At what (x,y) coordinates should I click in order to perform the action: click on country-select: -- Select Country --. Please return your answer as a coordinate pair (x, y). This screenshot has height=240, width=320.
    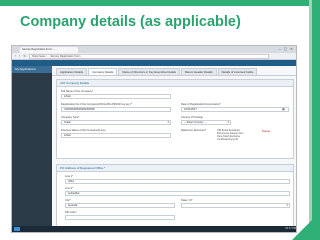
    Looking at the image, I should click on (206, 122).